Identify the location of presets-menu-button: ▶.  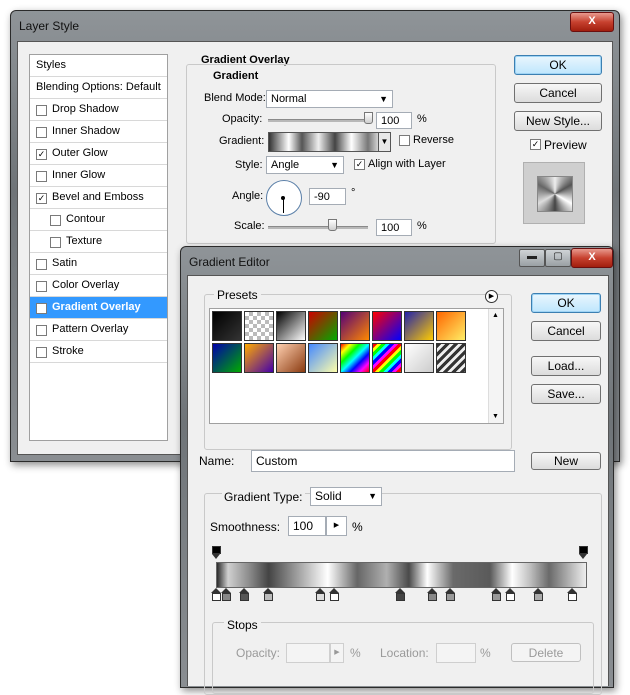
(491, 296).